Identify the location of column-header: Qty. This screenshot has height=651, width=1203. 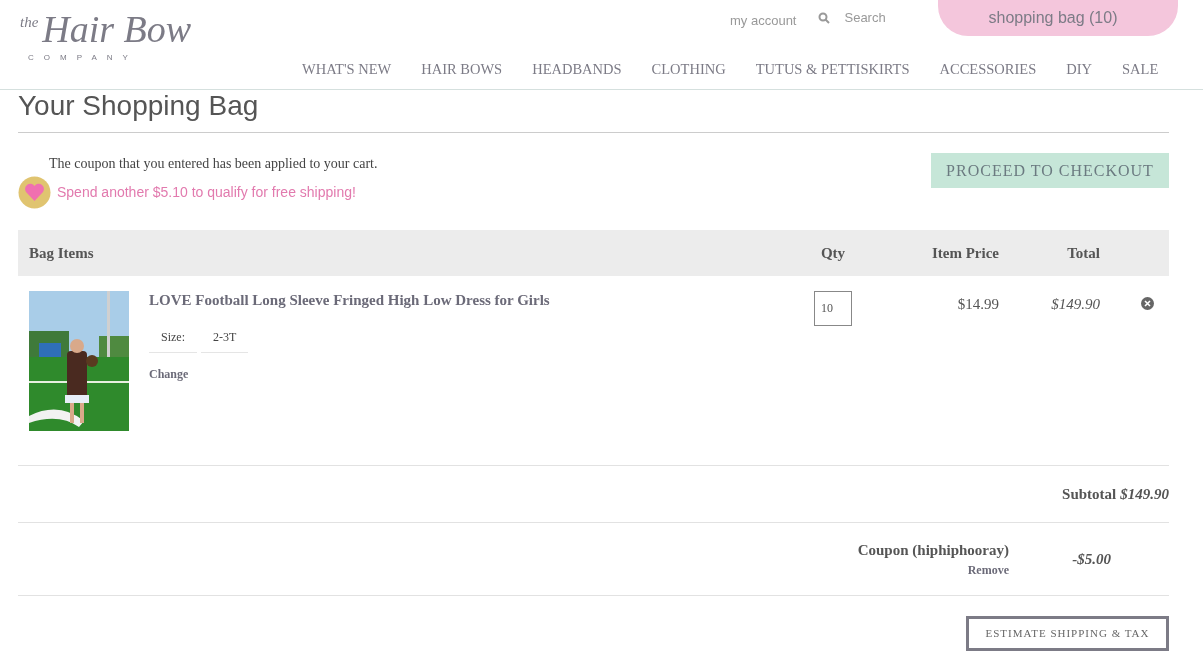
(833, 253).